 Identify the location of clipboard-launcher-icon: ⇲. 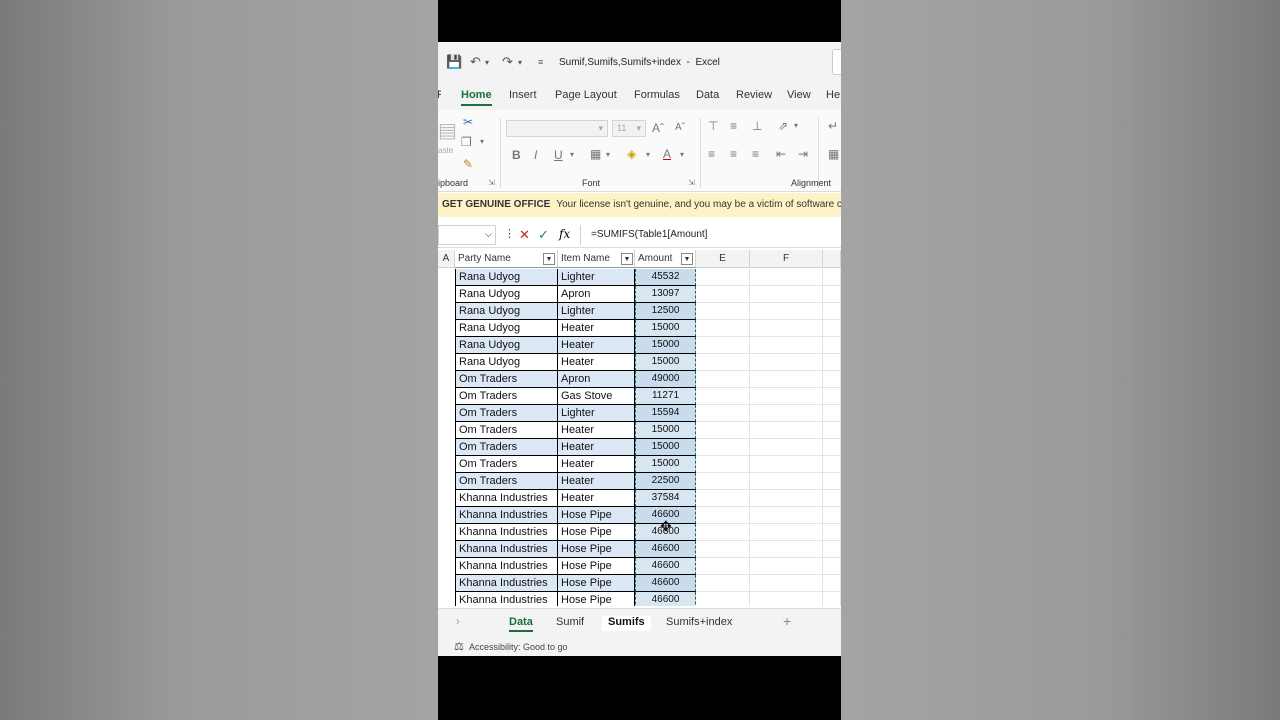
(491, 182).